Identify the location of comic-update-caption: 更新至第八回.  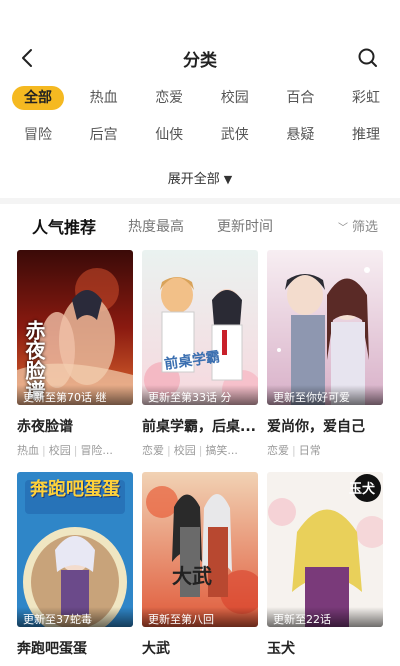
(200, 617).